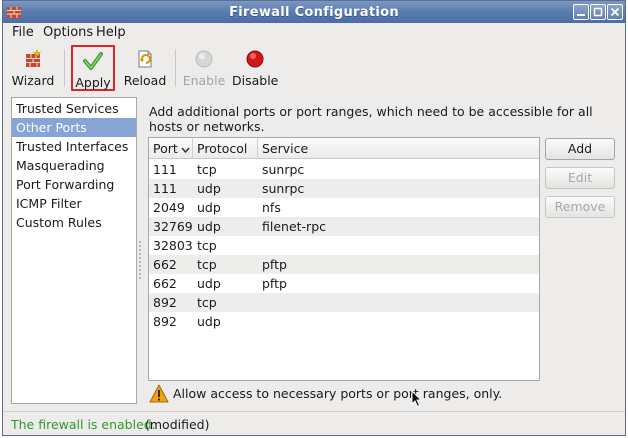 This screenshot has width=628, height=438. I want to click on disable-label: Disable, so click(255, 80).